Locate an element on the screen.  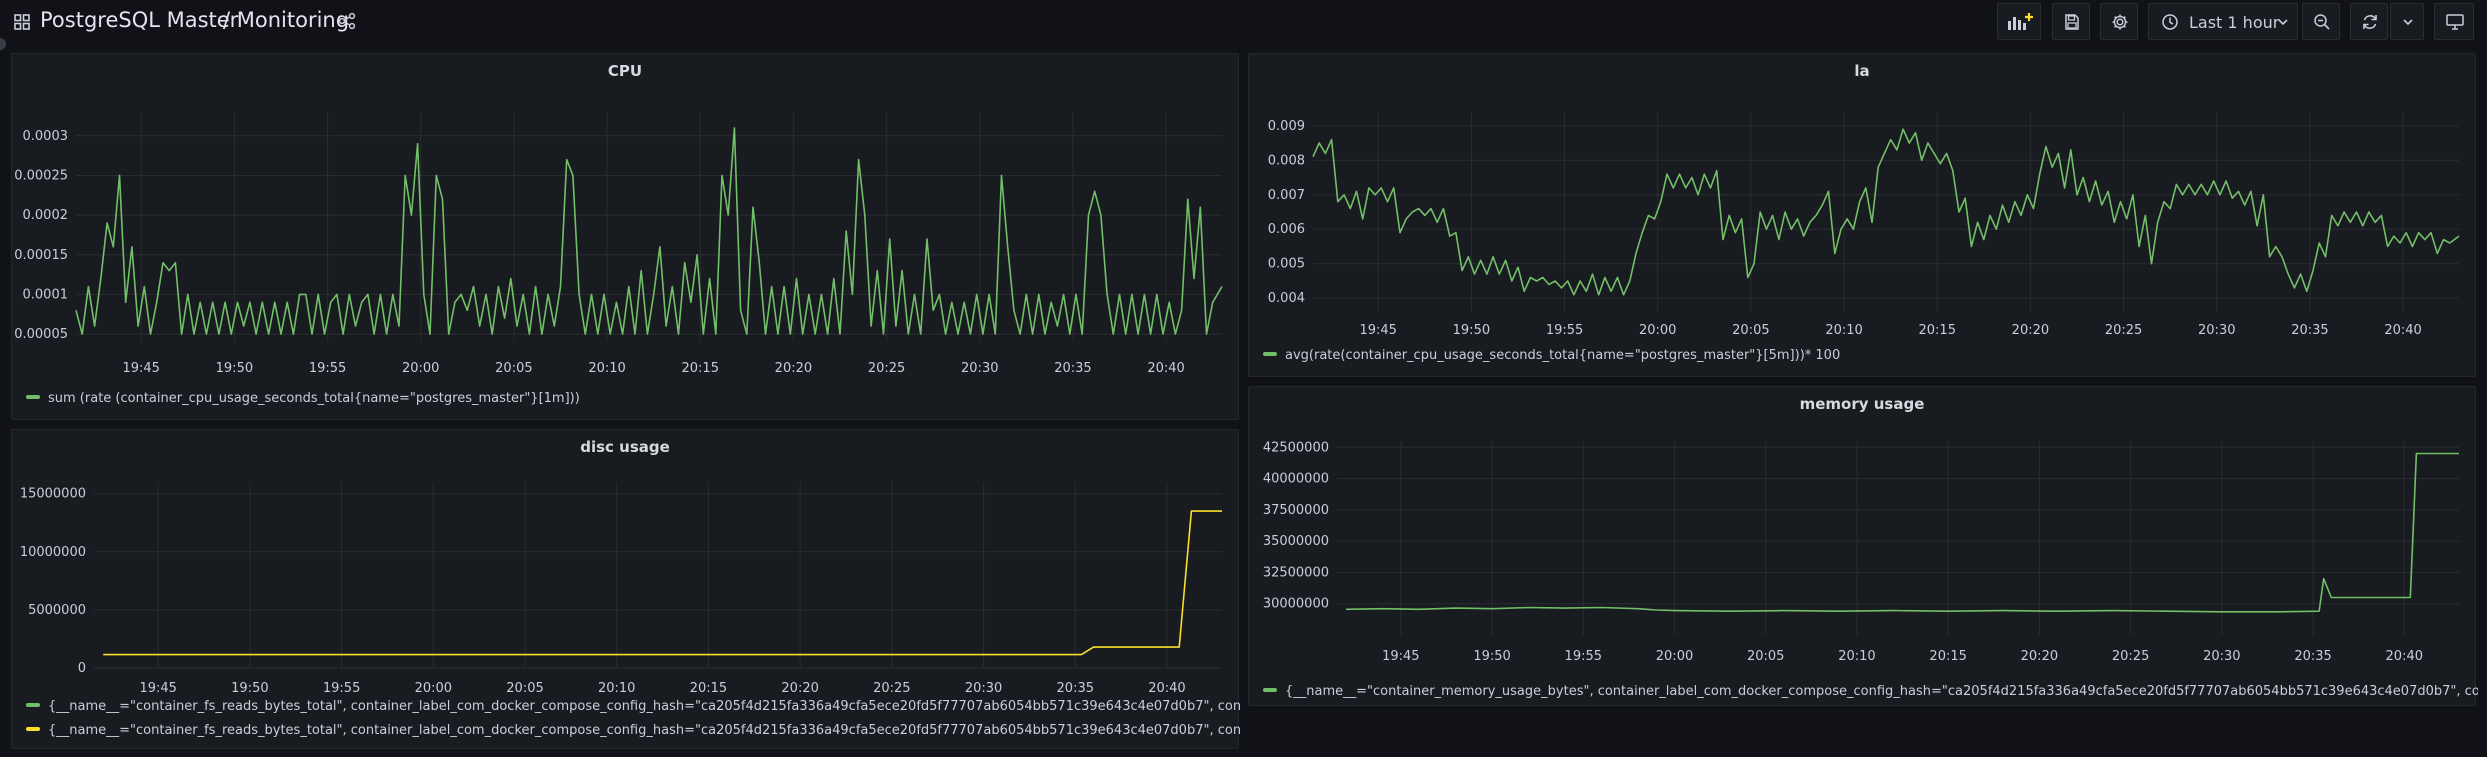
settings-button is located at coordinates (2119, 21).